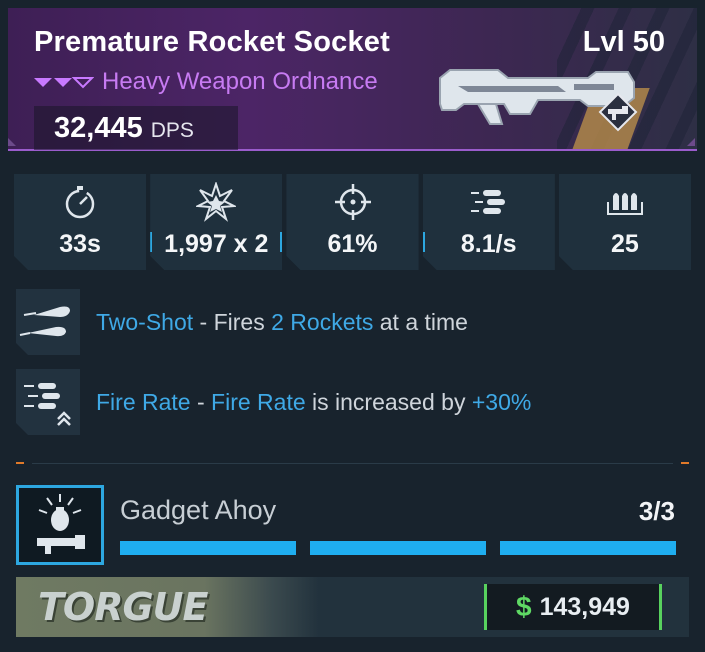  I want to click on stat-value: 25, so click(625, 244).